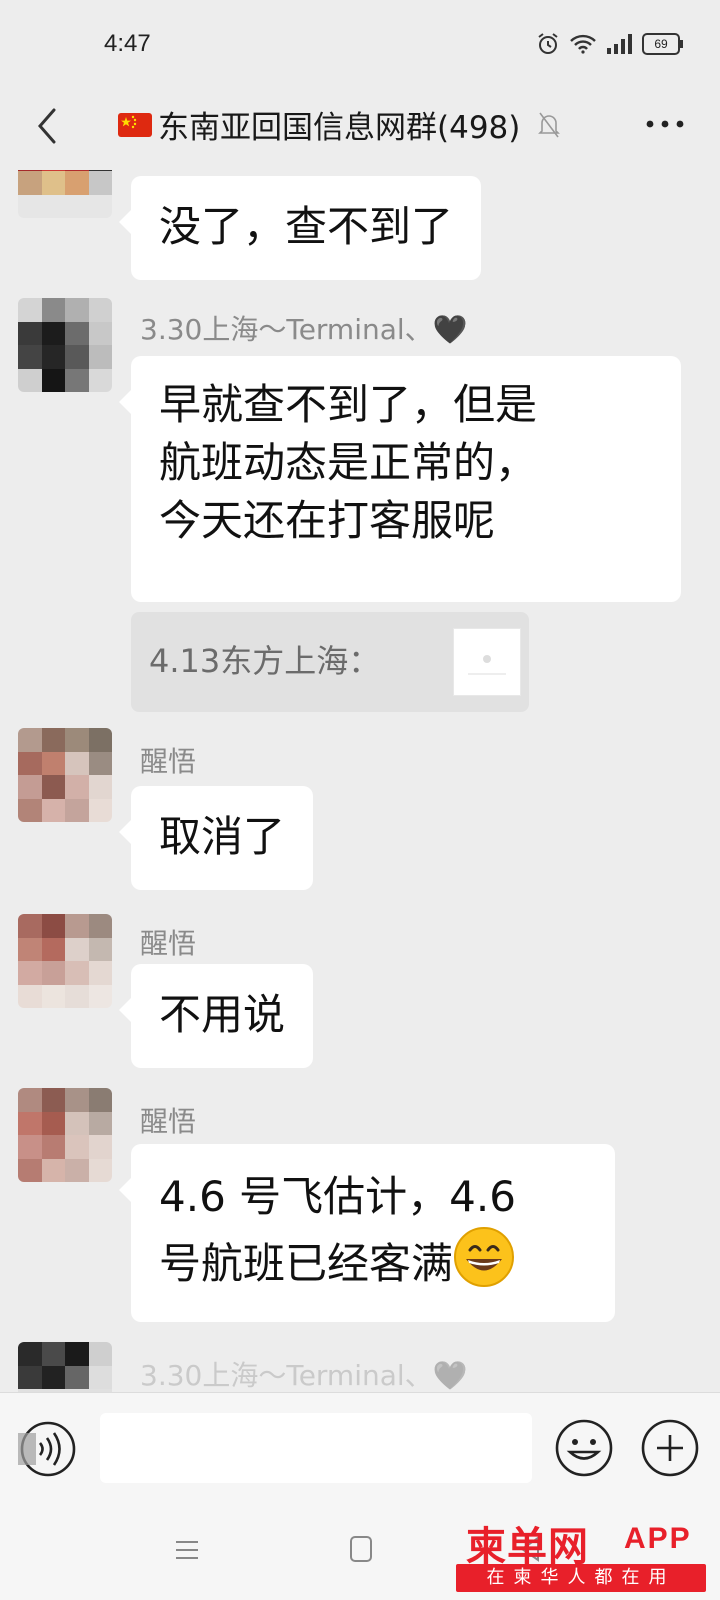 This screenshot has width=720, height=1600. Describe the element at coordinates (222, 836) in the screenshot. I see `message-text: 取消了` at that location.